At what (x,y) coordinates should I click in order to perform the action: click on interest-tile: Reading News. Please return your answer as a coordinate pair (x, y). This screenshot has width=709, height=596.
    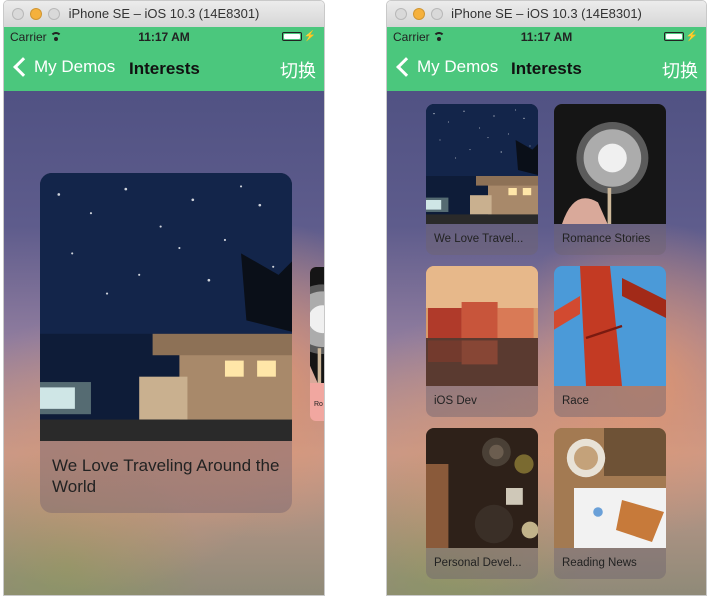
    Looking at the image, I should click on (610, 503).